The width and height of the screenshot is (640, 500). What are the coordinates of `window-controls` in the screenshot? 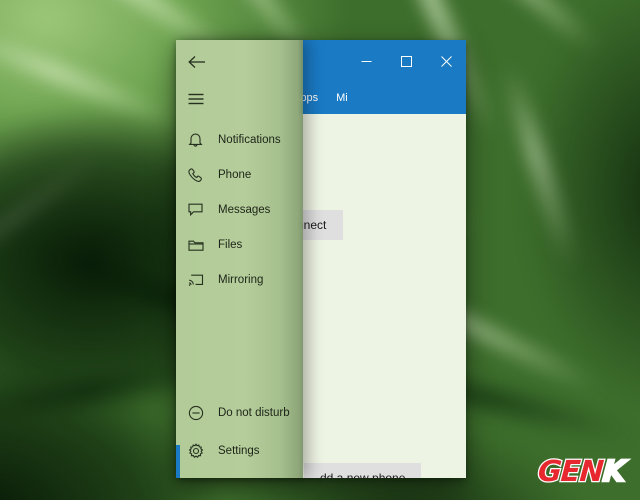 It's located at (406, 61).